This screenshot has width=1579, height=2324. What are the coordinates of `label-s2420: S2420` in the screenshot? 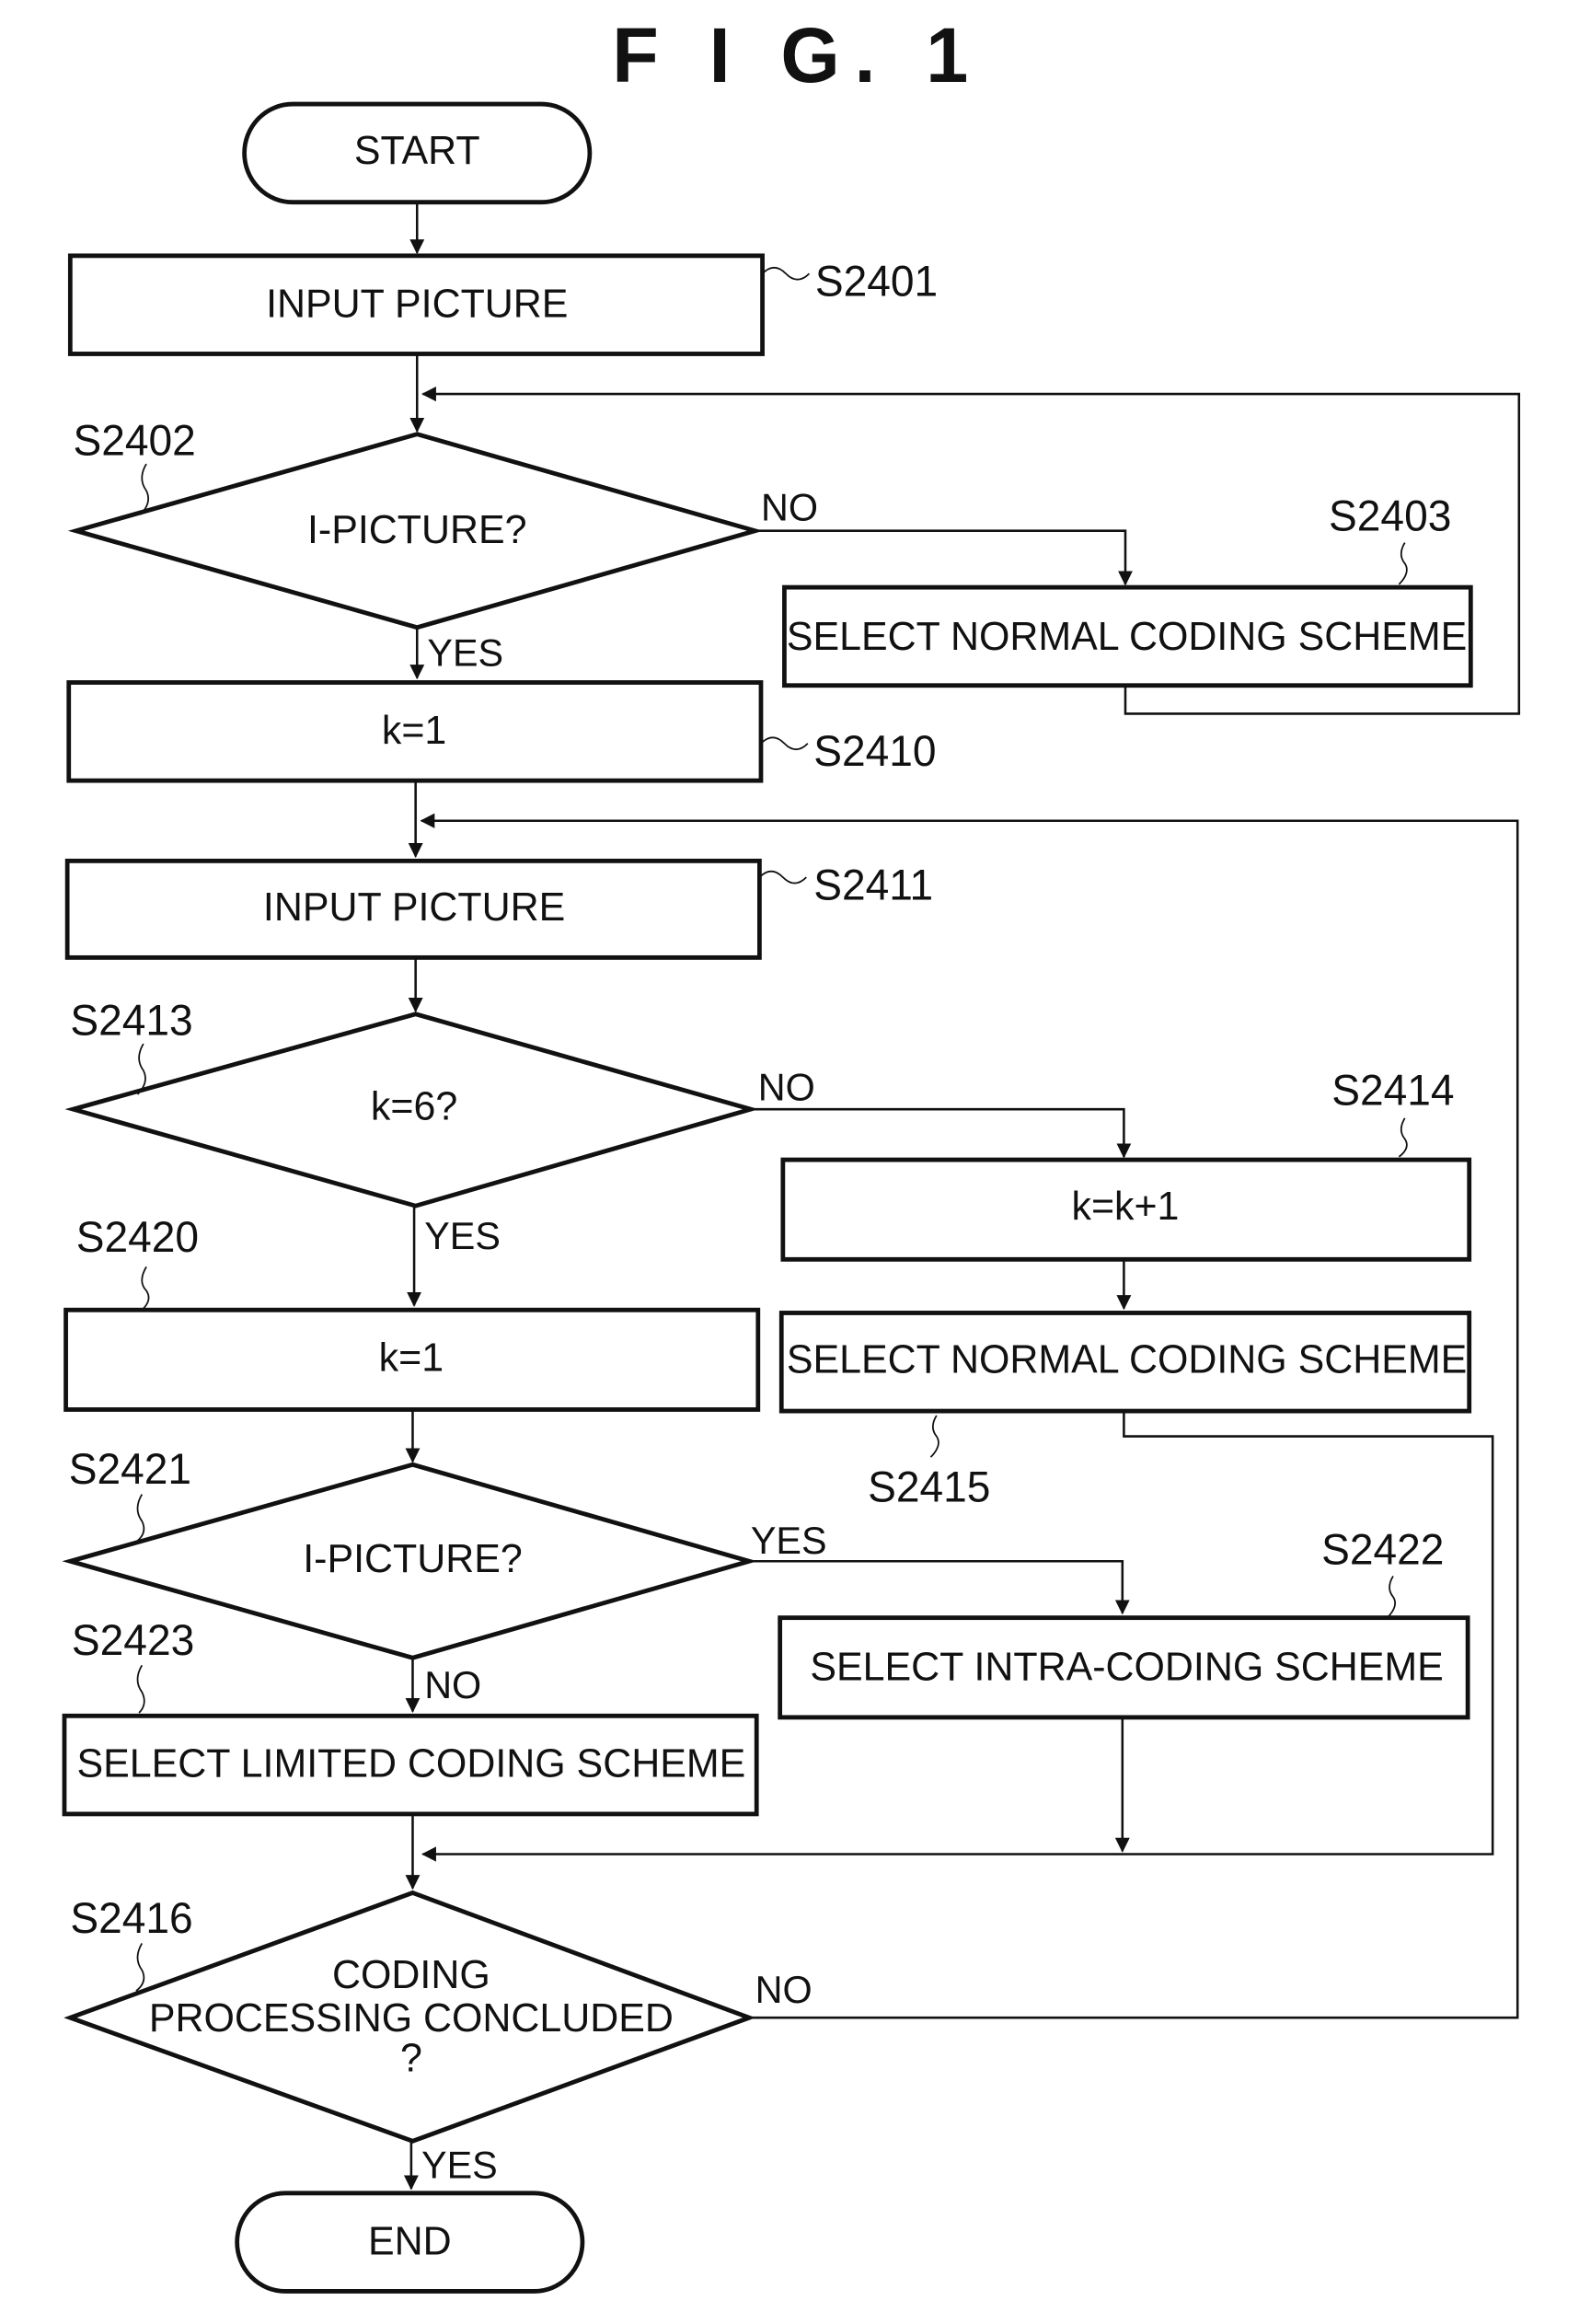 It's located at (137, 1237).